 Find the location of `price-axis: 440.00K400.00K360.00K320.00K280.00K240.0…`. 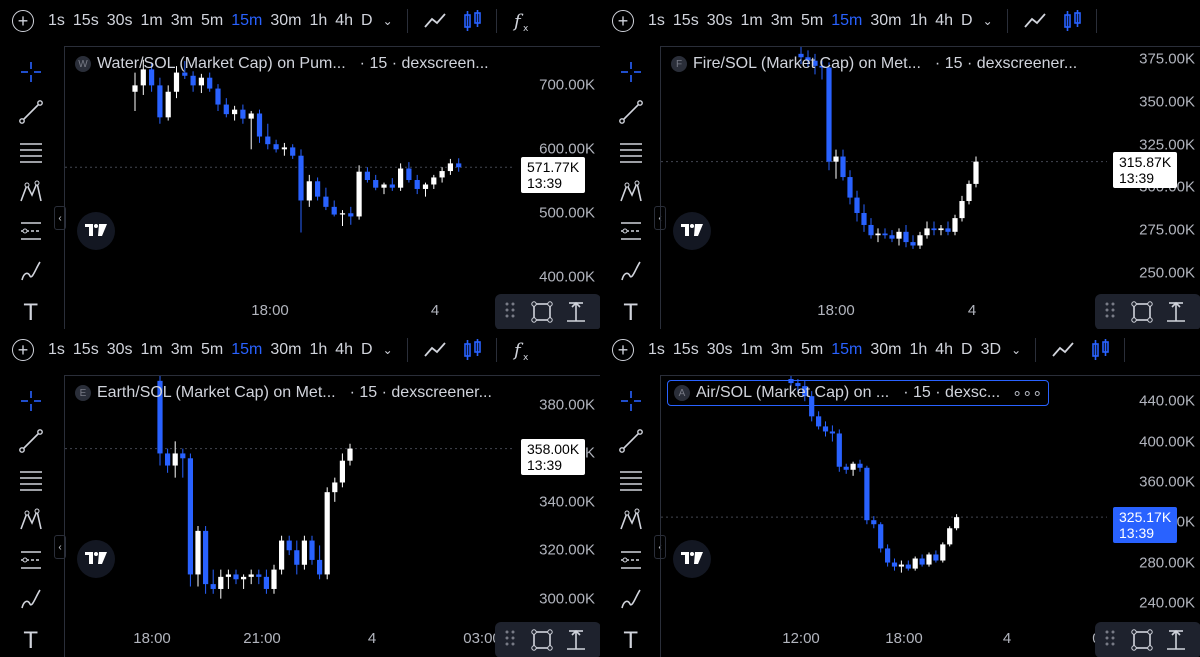

price-axis: 440.00K400.00K360.00K320.00K280.00K240.0… is located at coordinates (1153, 497).